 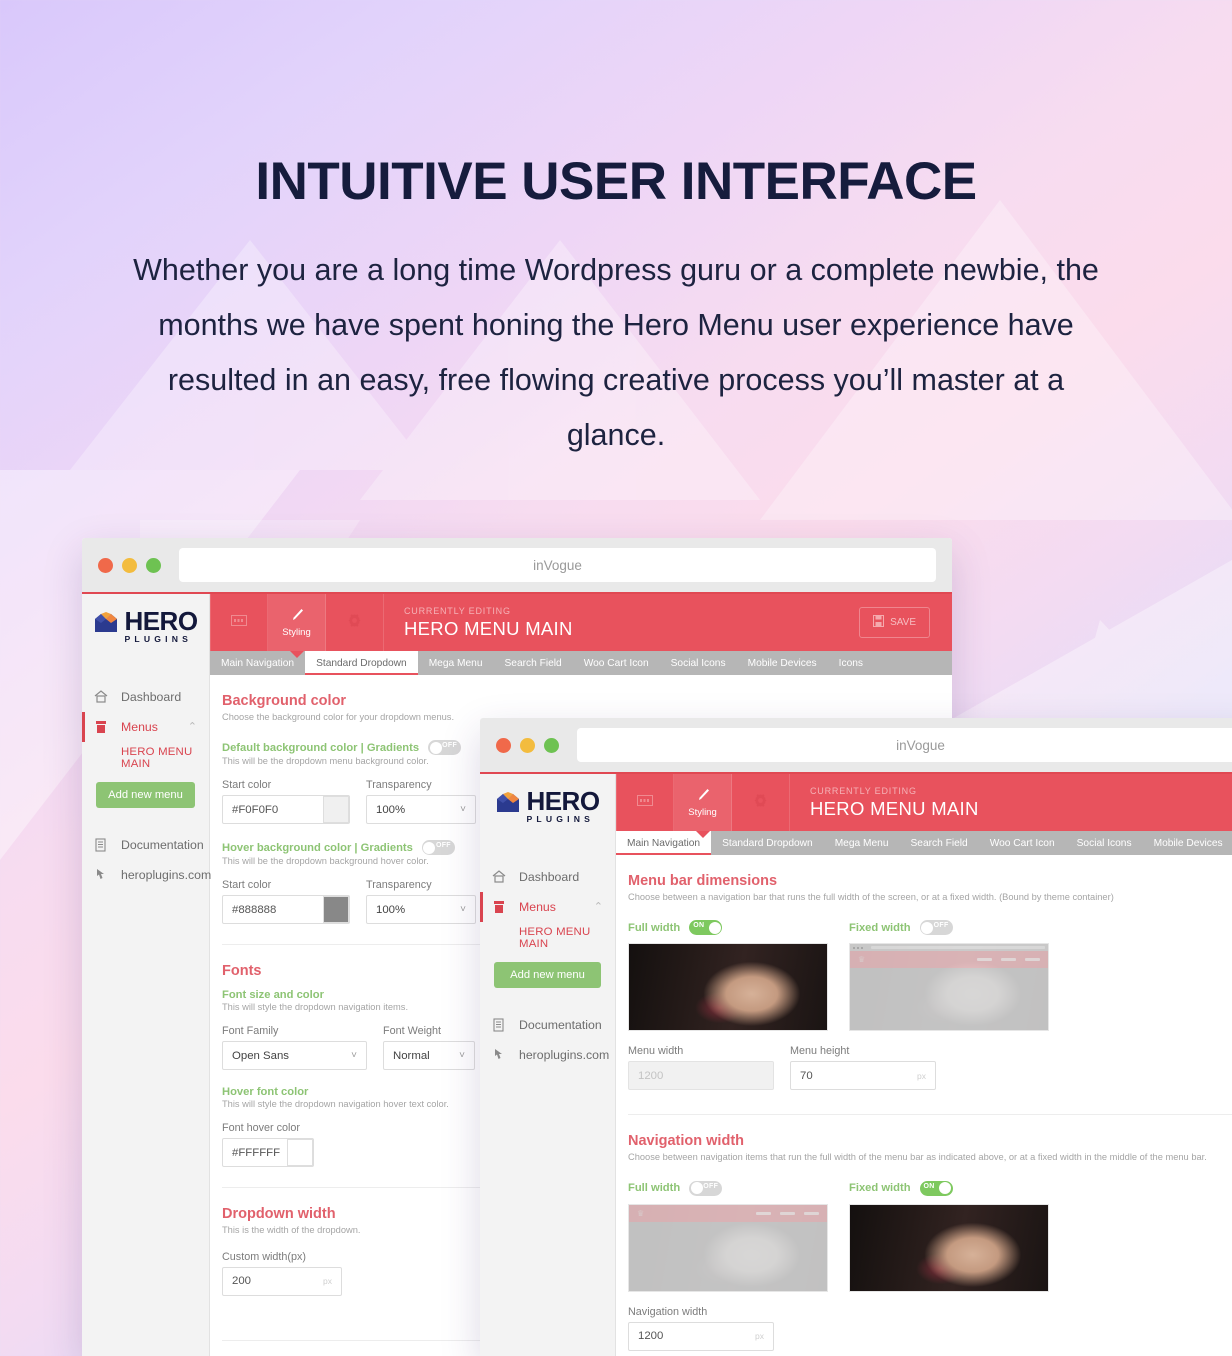 What do you see at coordinates (300, 1153) in the screenshot?
I see `font-hover-color-swatch` at bounding box center [300, 1153].